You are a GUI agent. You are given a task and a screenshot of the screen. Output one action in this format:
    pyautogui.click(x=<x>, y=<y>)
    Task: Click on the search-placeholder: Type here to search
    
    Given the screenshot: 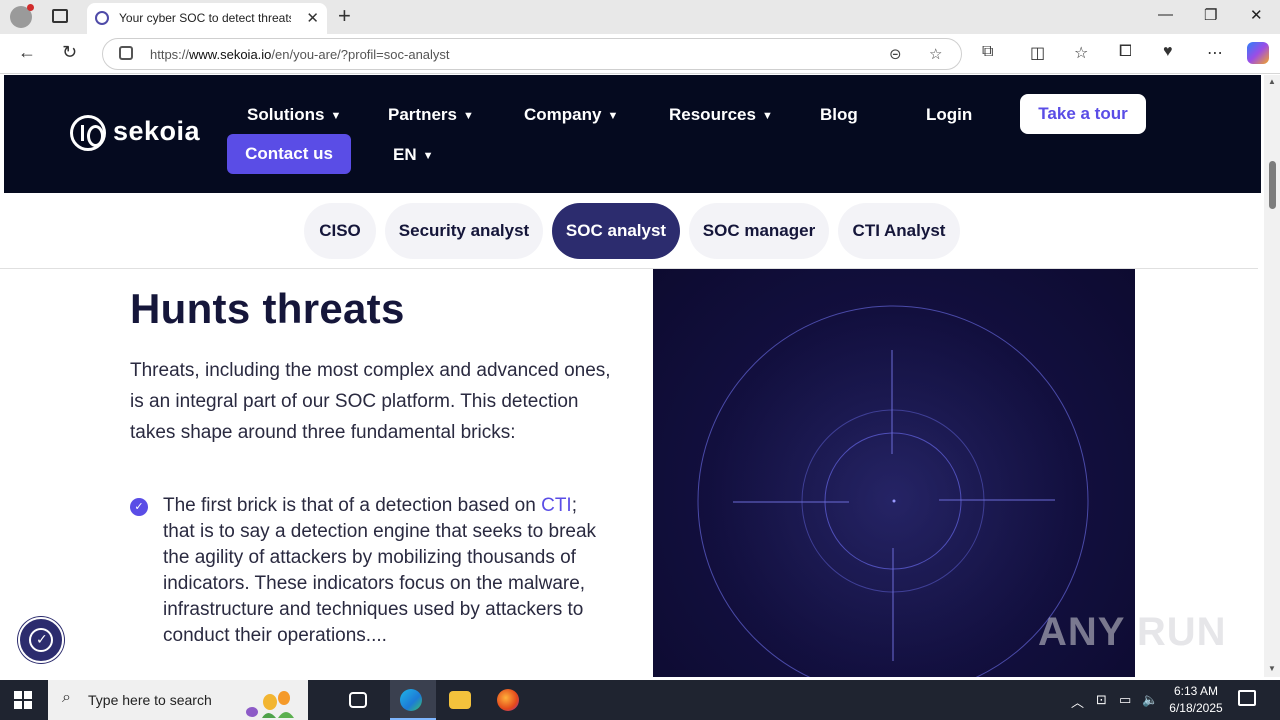 What is the action you would take?
    pyautogui.click(x=150, y=700)
    